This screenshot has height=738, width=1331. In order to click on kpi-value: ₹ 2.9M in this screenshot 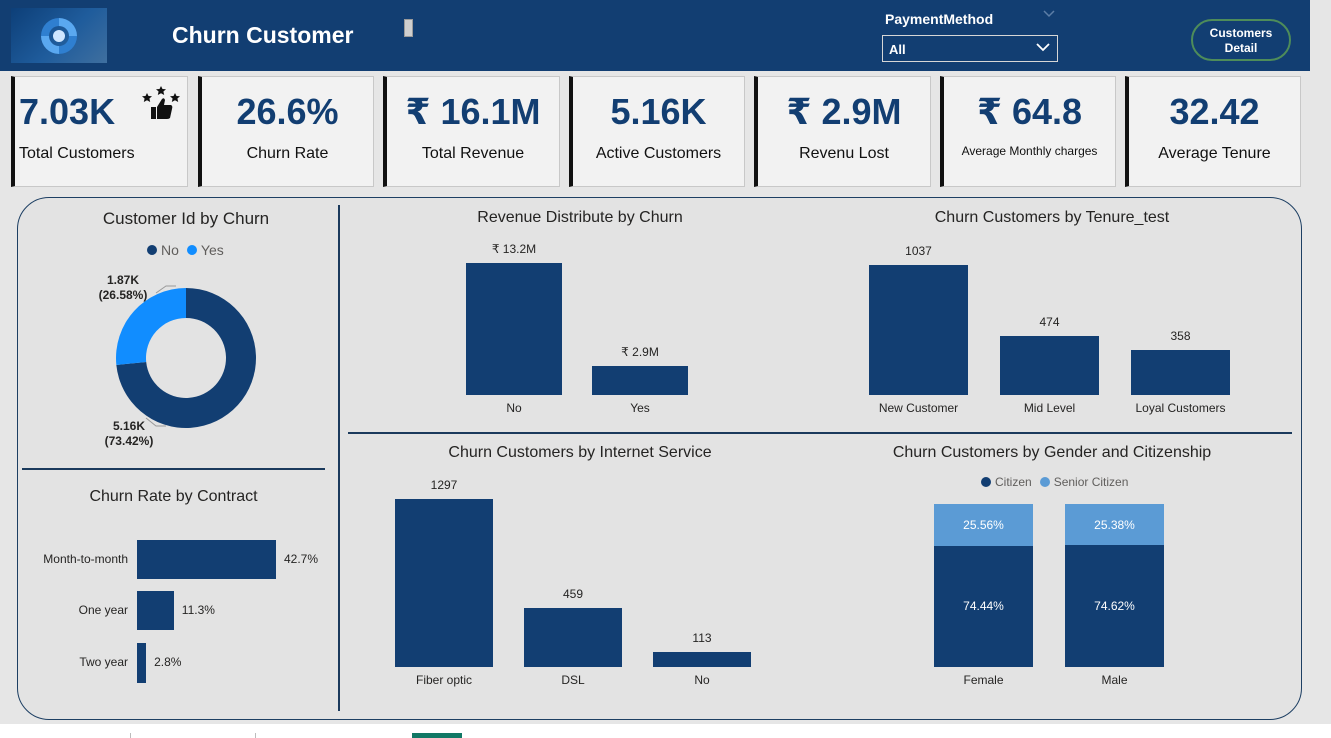, I will do `click(844, 111)`.